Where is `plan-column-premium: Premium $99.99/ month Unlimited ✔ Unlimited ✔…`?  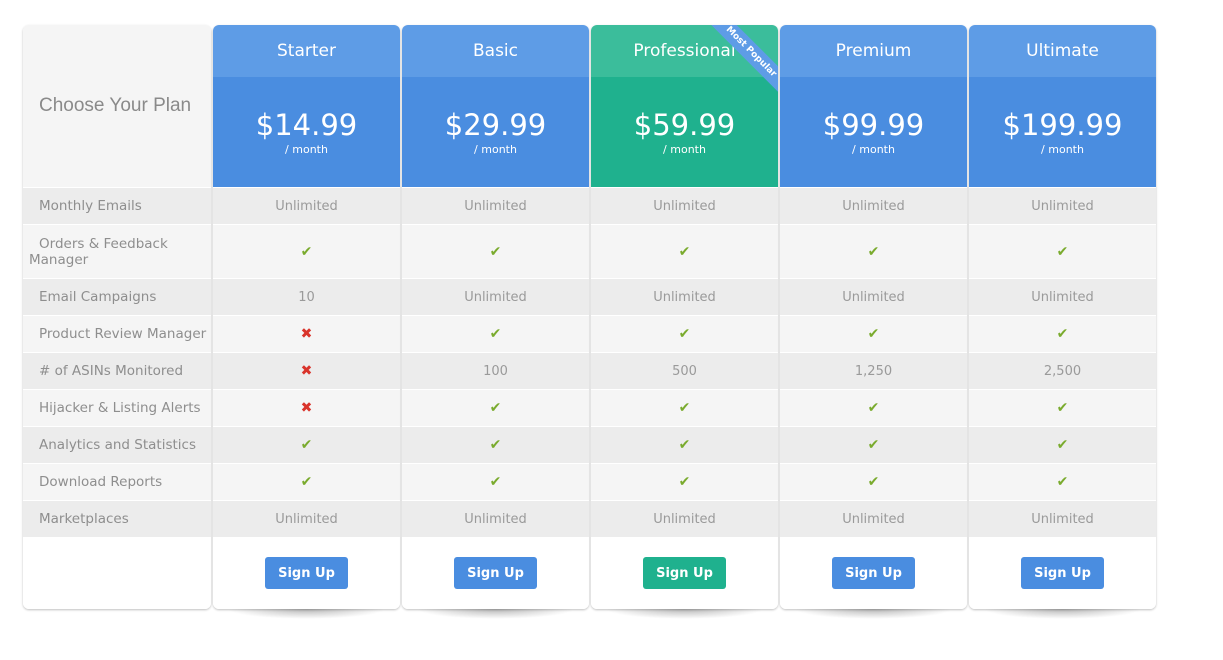 plan-column-premium: Premium $99.99/ month Unlimited ✔ Unlimited ✔… is located at coordinates (873, 322).